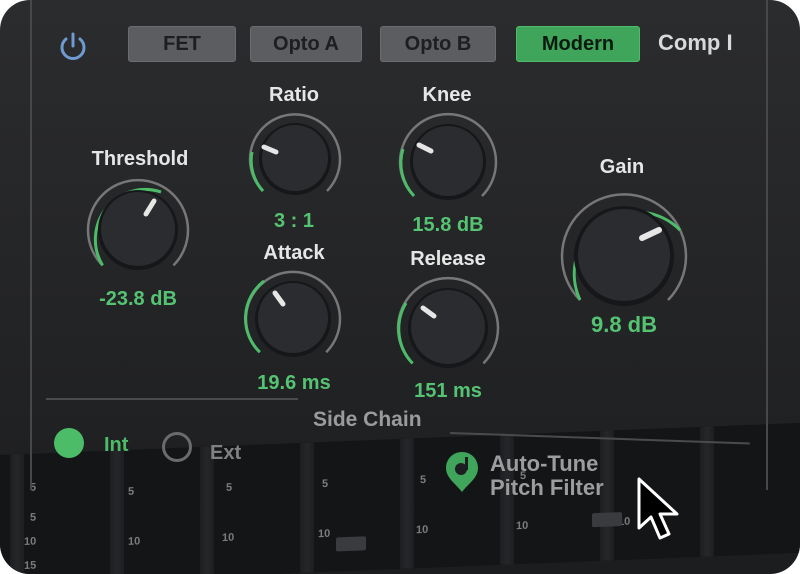 Image resolution: width=800 pixels, height=574 pixels. Describe the element at coordinates (30, 566) in the screenshot. I see `mixer-scale-label: 15` at that location.